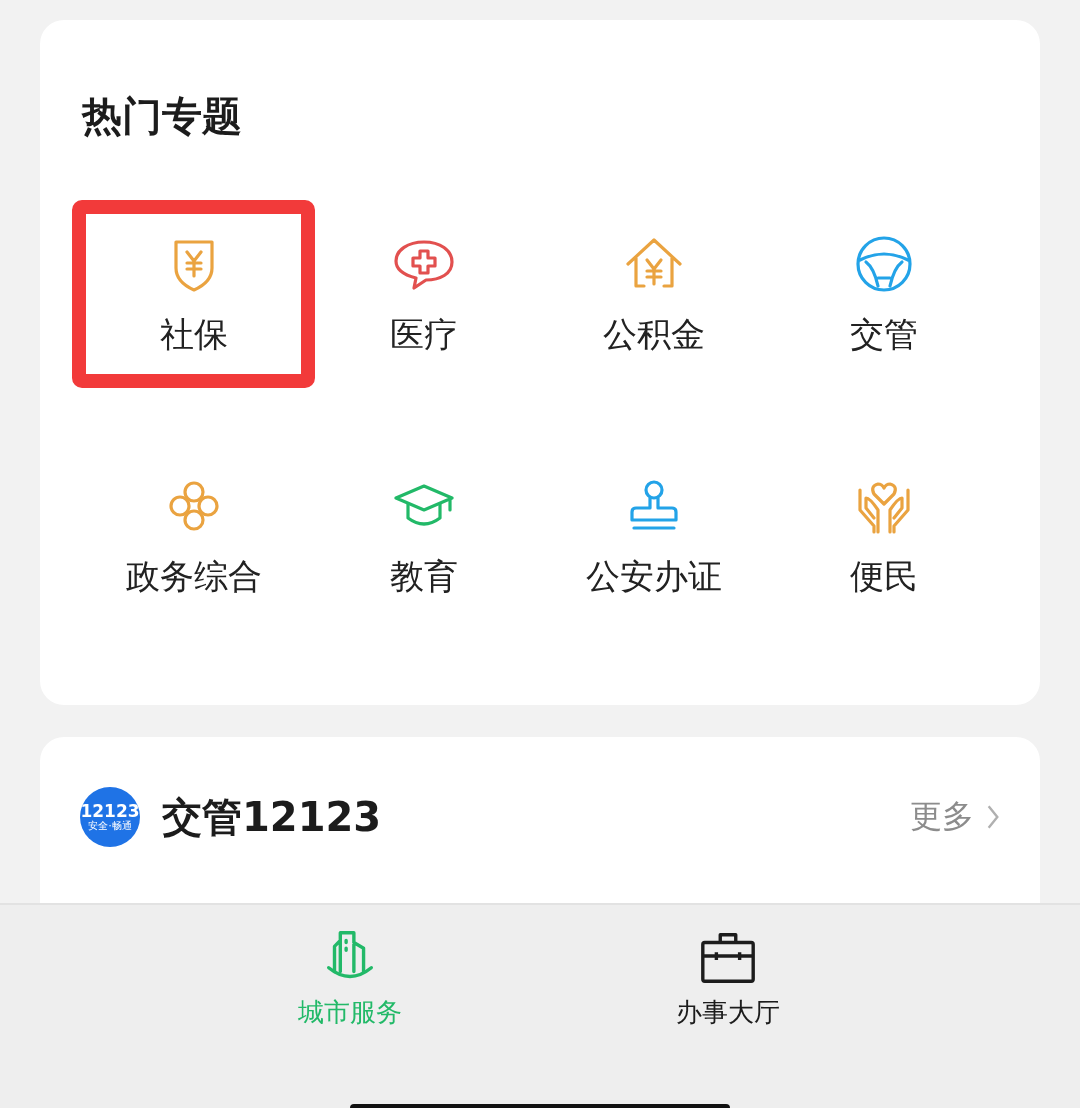 This screenshot has width=1080, height=1108. Describe the element at coordinates (193, 334) in the screenshot. I see `topic-label: 社保` at that location.